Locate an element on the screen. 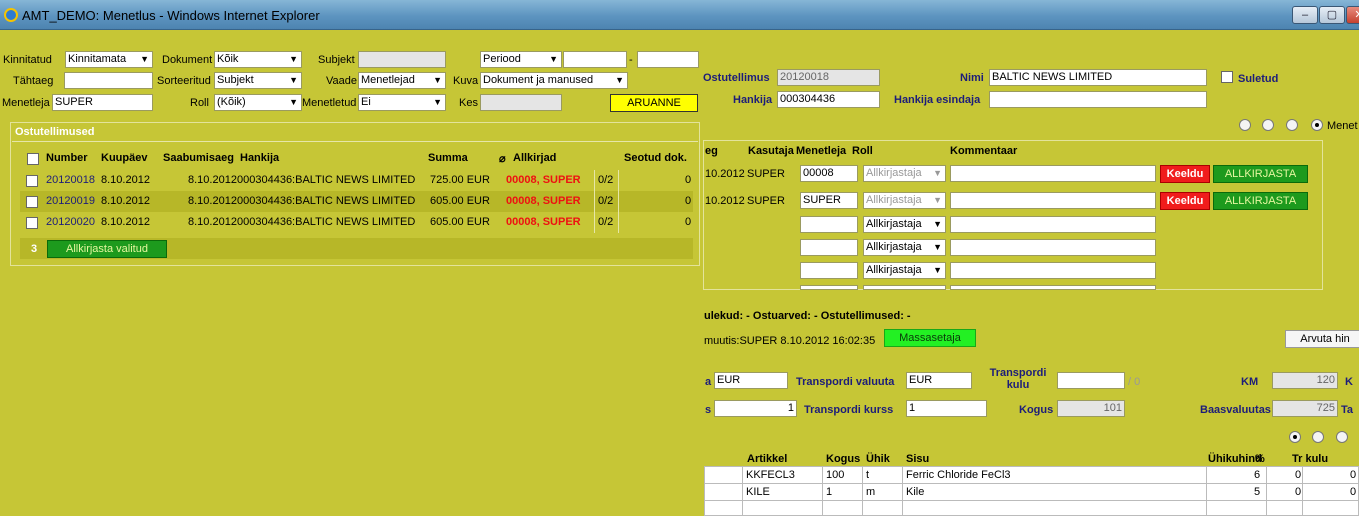 The width and height of the screenshot is (1359, 516). item-artikkel: KILE is located at coordinates (758, 492).